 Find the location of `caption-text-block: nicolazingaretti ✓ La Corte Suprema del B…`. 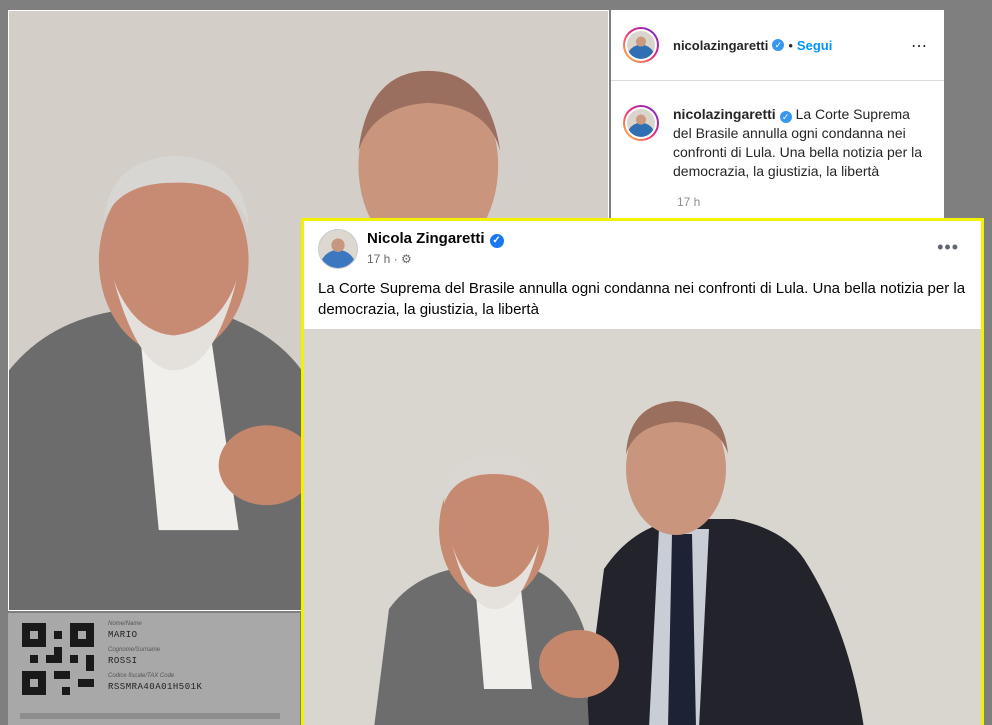

caption-text-block: nicolazingaretti ✓ La Corte Suprema del B… is located at coordinates (798, 143).